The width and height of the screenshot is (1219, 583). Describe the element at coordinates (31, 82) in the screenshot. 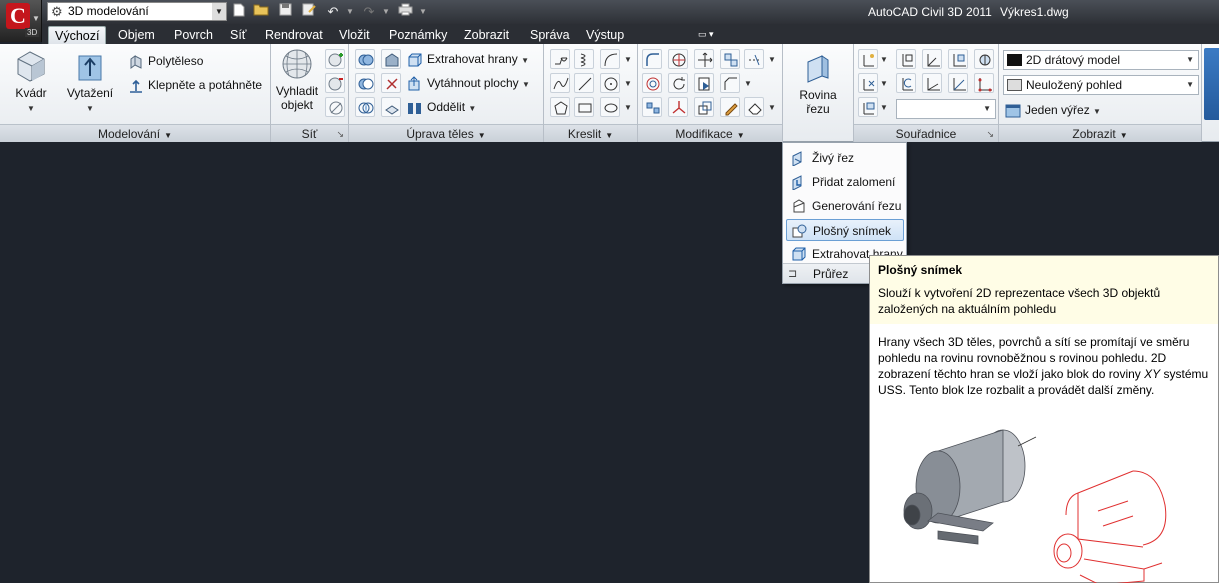

I see `kvadr-button: Kvádr ▼` at that location.